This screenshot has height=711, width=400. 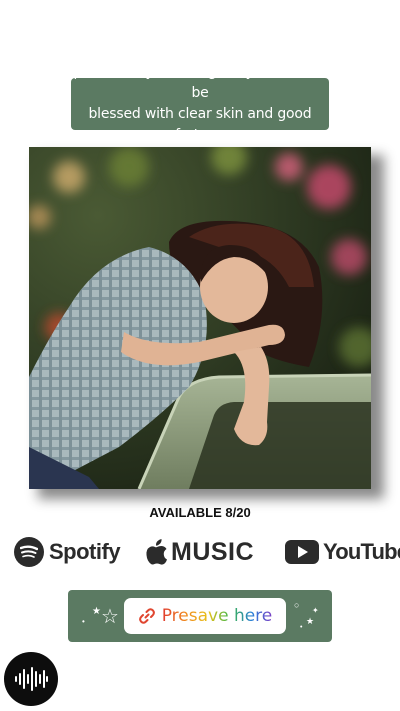 I want to click on spotify-logo: Spotify, so click(x=67, y=552).